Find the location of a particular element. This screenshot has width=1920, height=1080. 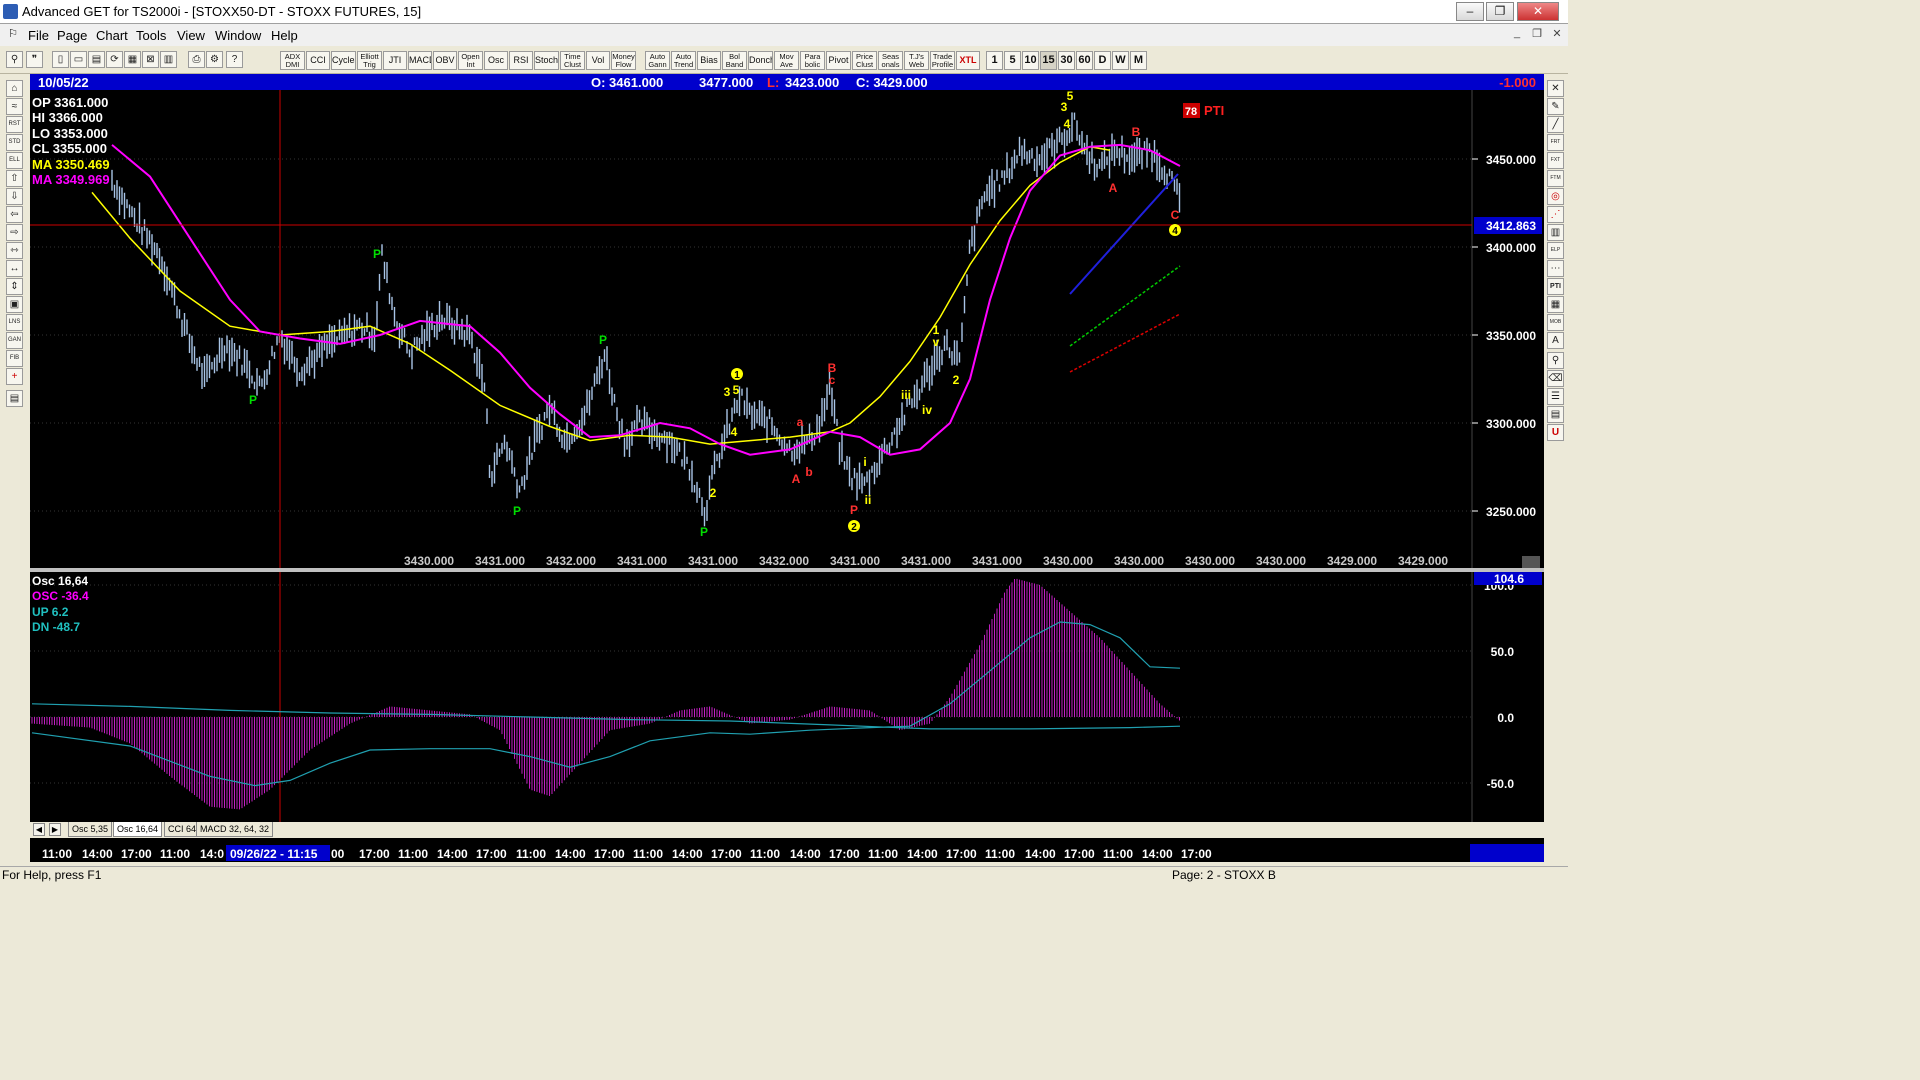

fib-time-icon: FTM is located at coordinates (1555, 178).